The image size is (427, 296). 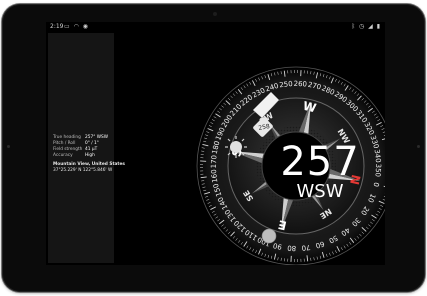 What do you see at coordinates (354, 26) in the screenshot?
I see `bluetooth-icon: ᛒ` at bounding box center [354, 26].